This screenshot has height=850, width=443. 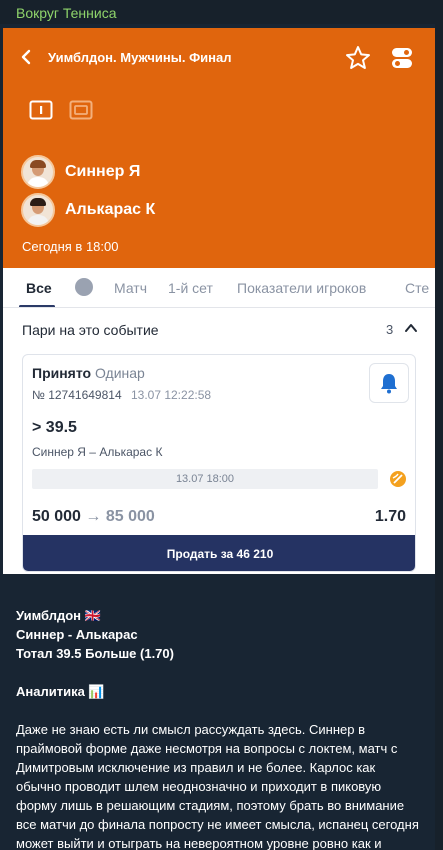 I want to click on bet-odds: 1.70, so click(x=390, y=516).